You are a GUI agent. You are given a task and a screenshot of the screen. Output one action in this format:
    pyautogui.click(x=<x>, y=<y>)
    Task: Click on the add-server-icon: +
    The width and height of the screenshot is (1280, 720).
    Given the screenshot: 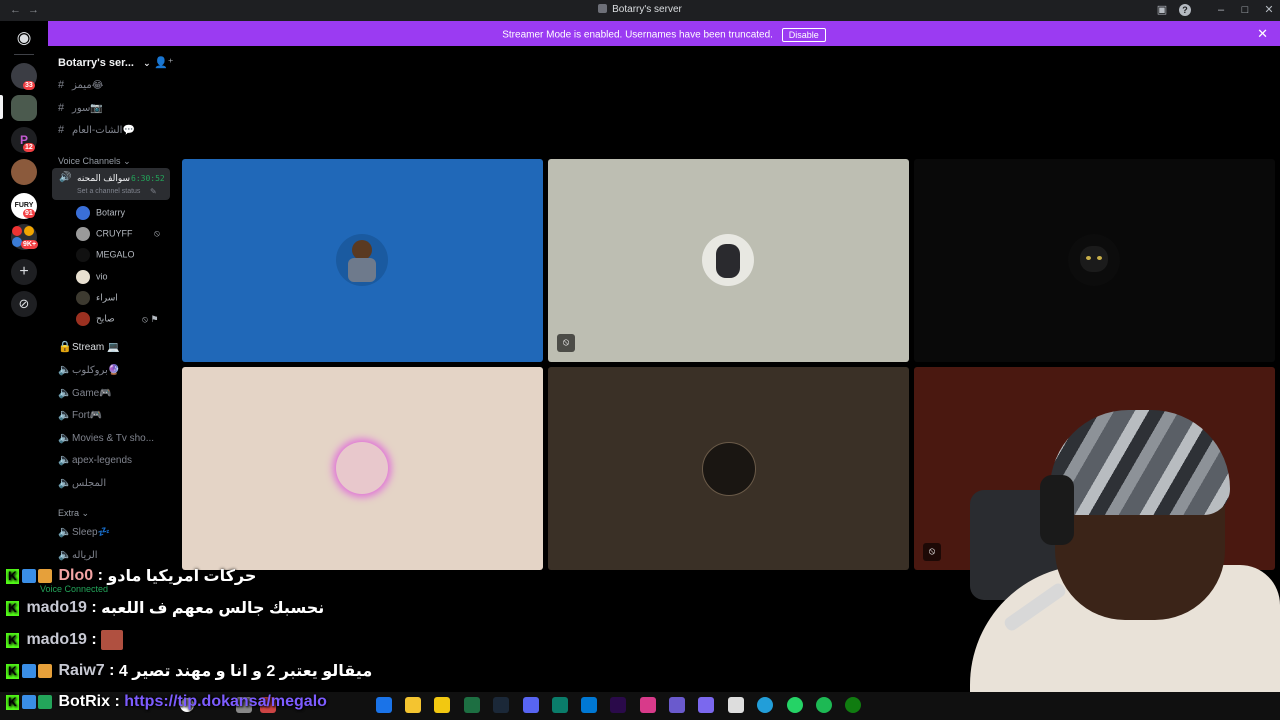 What is the action you would take?
    pyautogui.click(x=24, y=272)
    